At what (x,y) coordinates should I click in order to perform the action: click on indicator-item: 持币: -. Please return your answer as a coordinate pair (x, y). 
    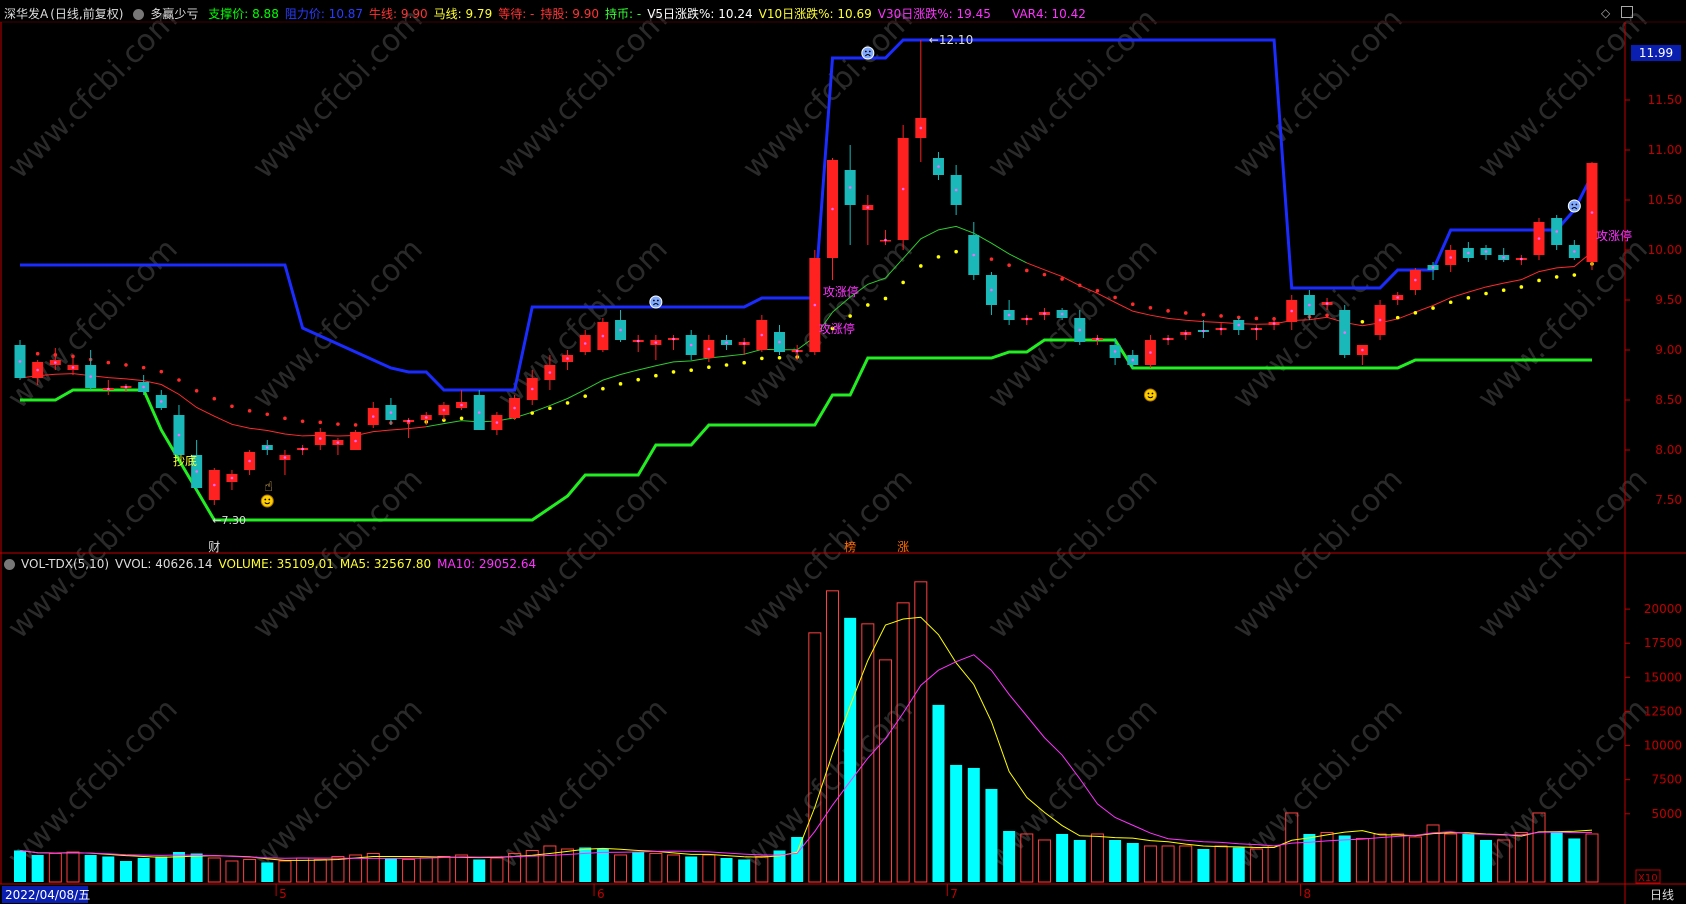
    Looking at the image, I should click on (623, 14).